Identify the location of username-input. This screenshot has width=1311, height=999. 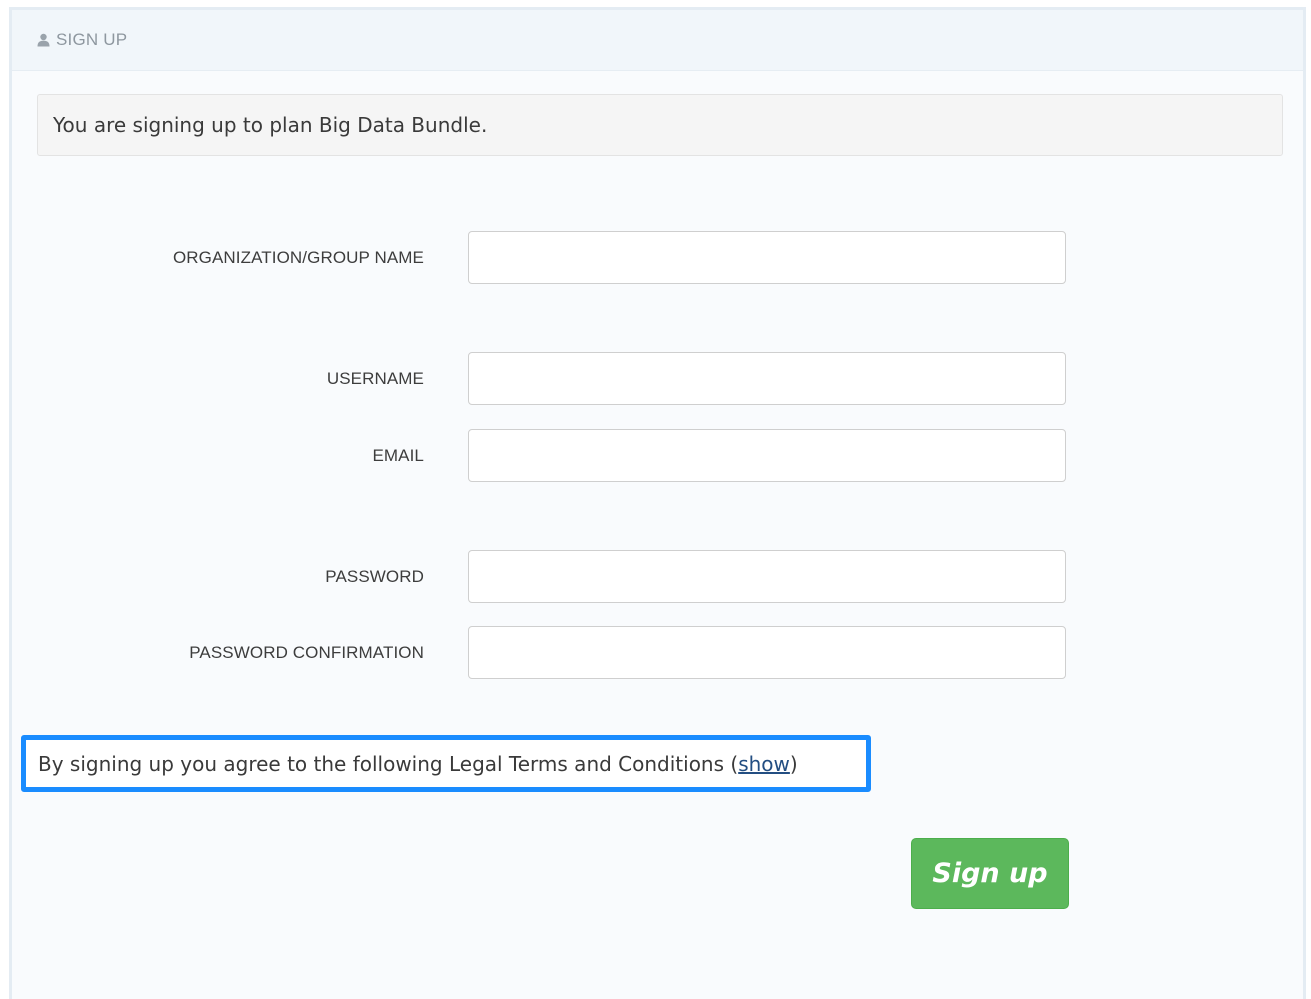
(767, 378).